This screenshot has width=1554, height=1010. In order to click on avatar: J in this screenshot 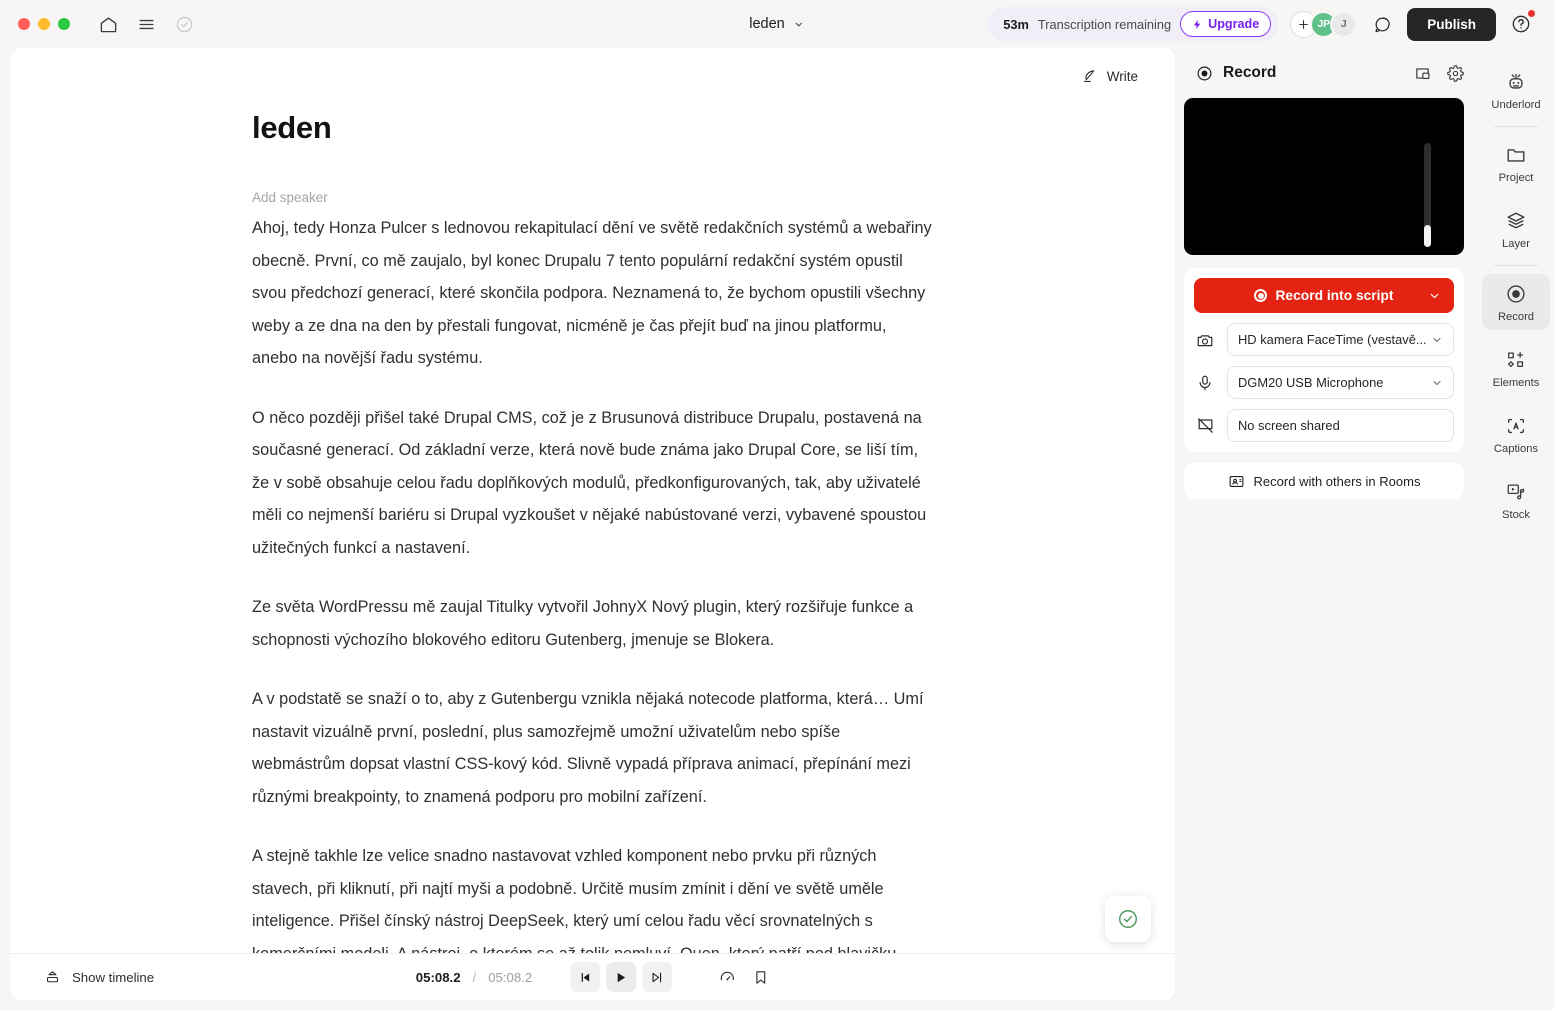, I will do `click(1344, 24)`.